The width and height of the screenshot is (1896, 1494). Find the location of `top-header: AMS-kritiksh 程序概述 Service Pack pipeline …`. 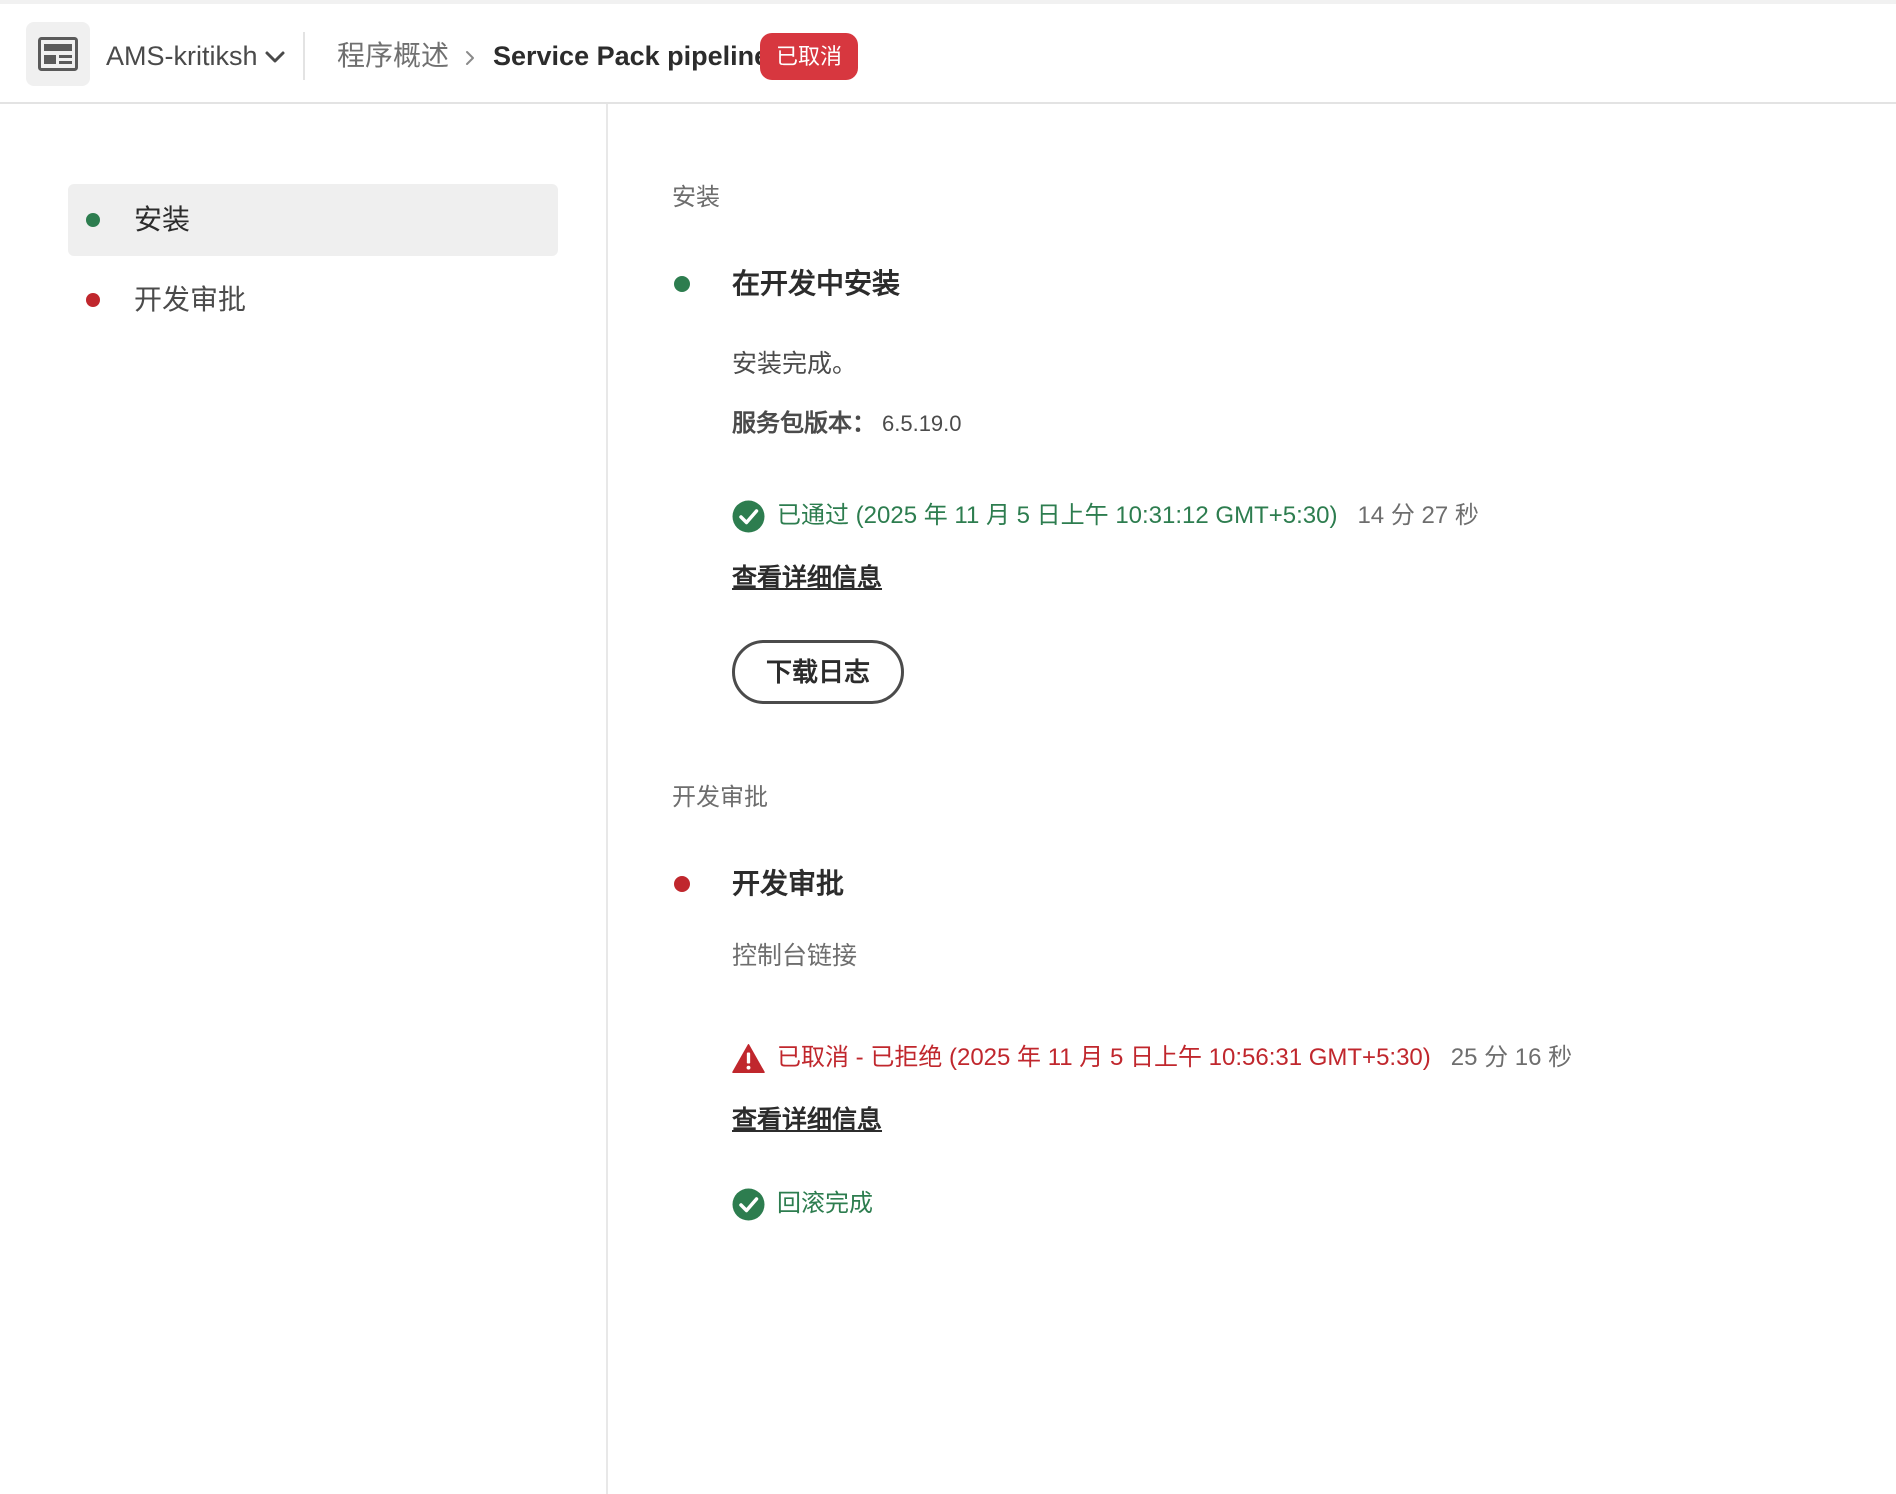

top-header: AMS-kritiksh 程序概述 Service Pack pipeline … is located at coordinates (948, 52).